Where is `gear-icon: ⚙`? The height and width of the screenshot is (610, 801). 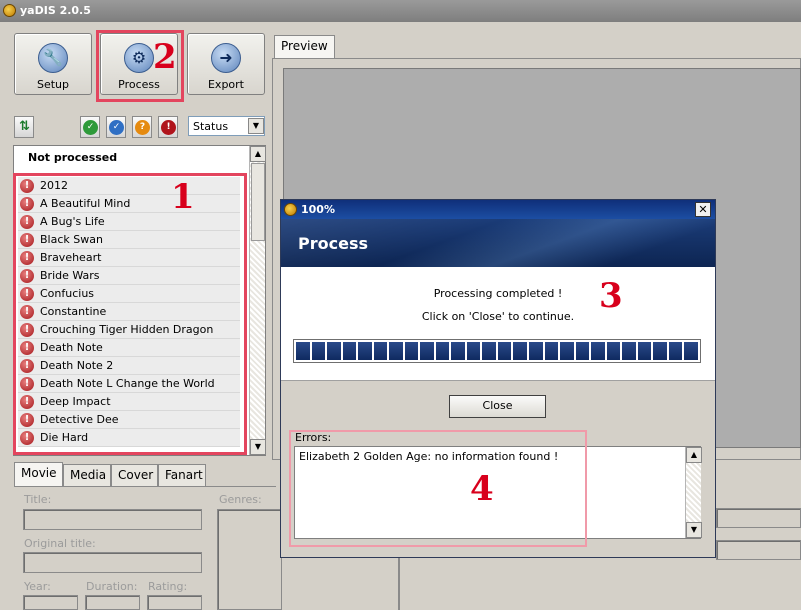 gear-icon: ⚙ is located at coordinates (139, 58).